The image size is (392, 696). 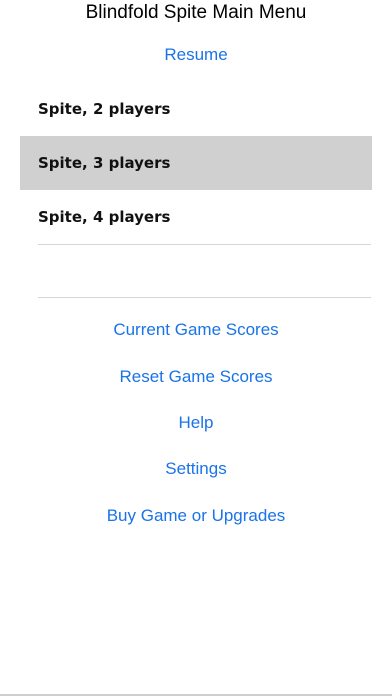 I want to click on current-game-scores-button: Current Game Scores, so click(x=196, y=330).